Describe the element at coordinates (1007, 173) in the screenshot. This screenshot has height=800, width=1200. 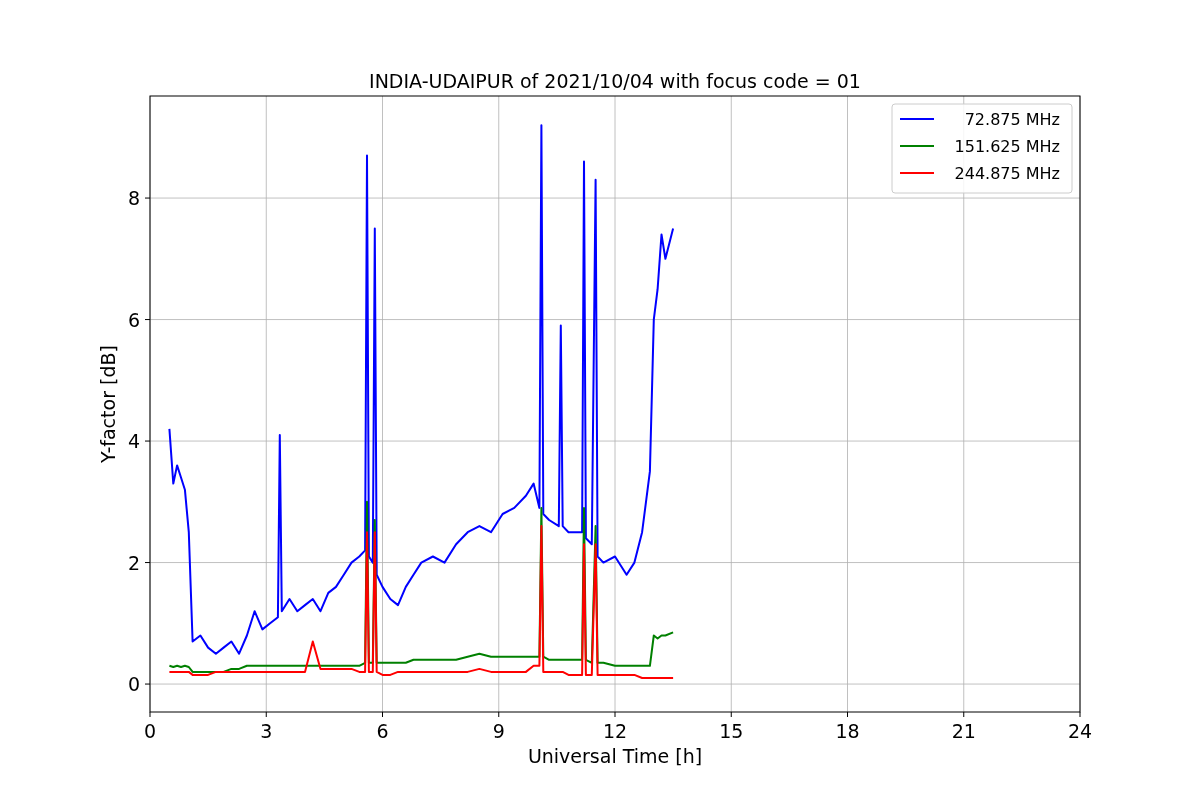
I see `legend-label: 244.875 MHz` at that location.